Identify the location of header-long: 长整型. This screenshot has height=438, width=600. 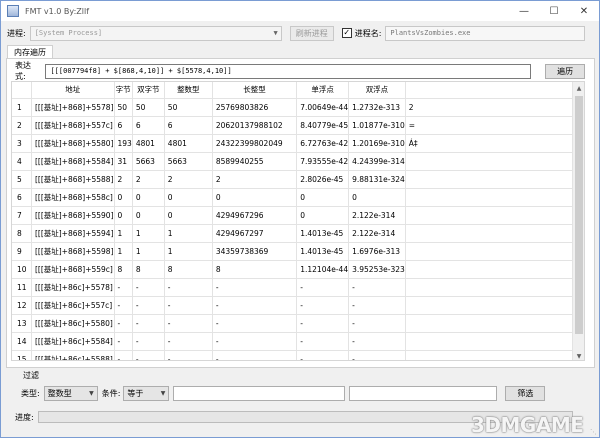
(254, 90).